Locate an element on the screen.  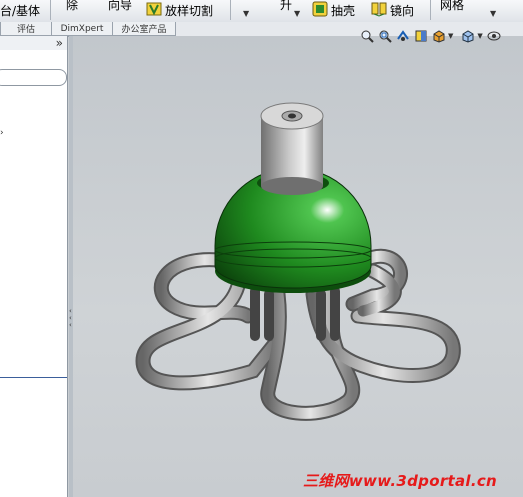
fillet-label: 升 is located at coordinates (286, 6).